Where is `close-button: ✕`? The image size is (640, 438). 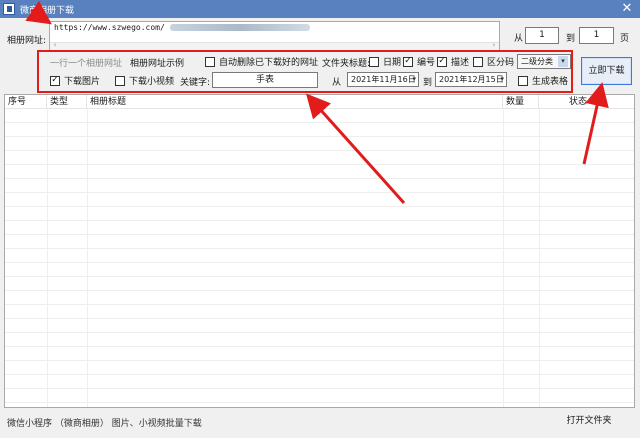 close-button: ✕ is located at coordinates (627, 8).